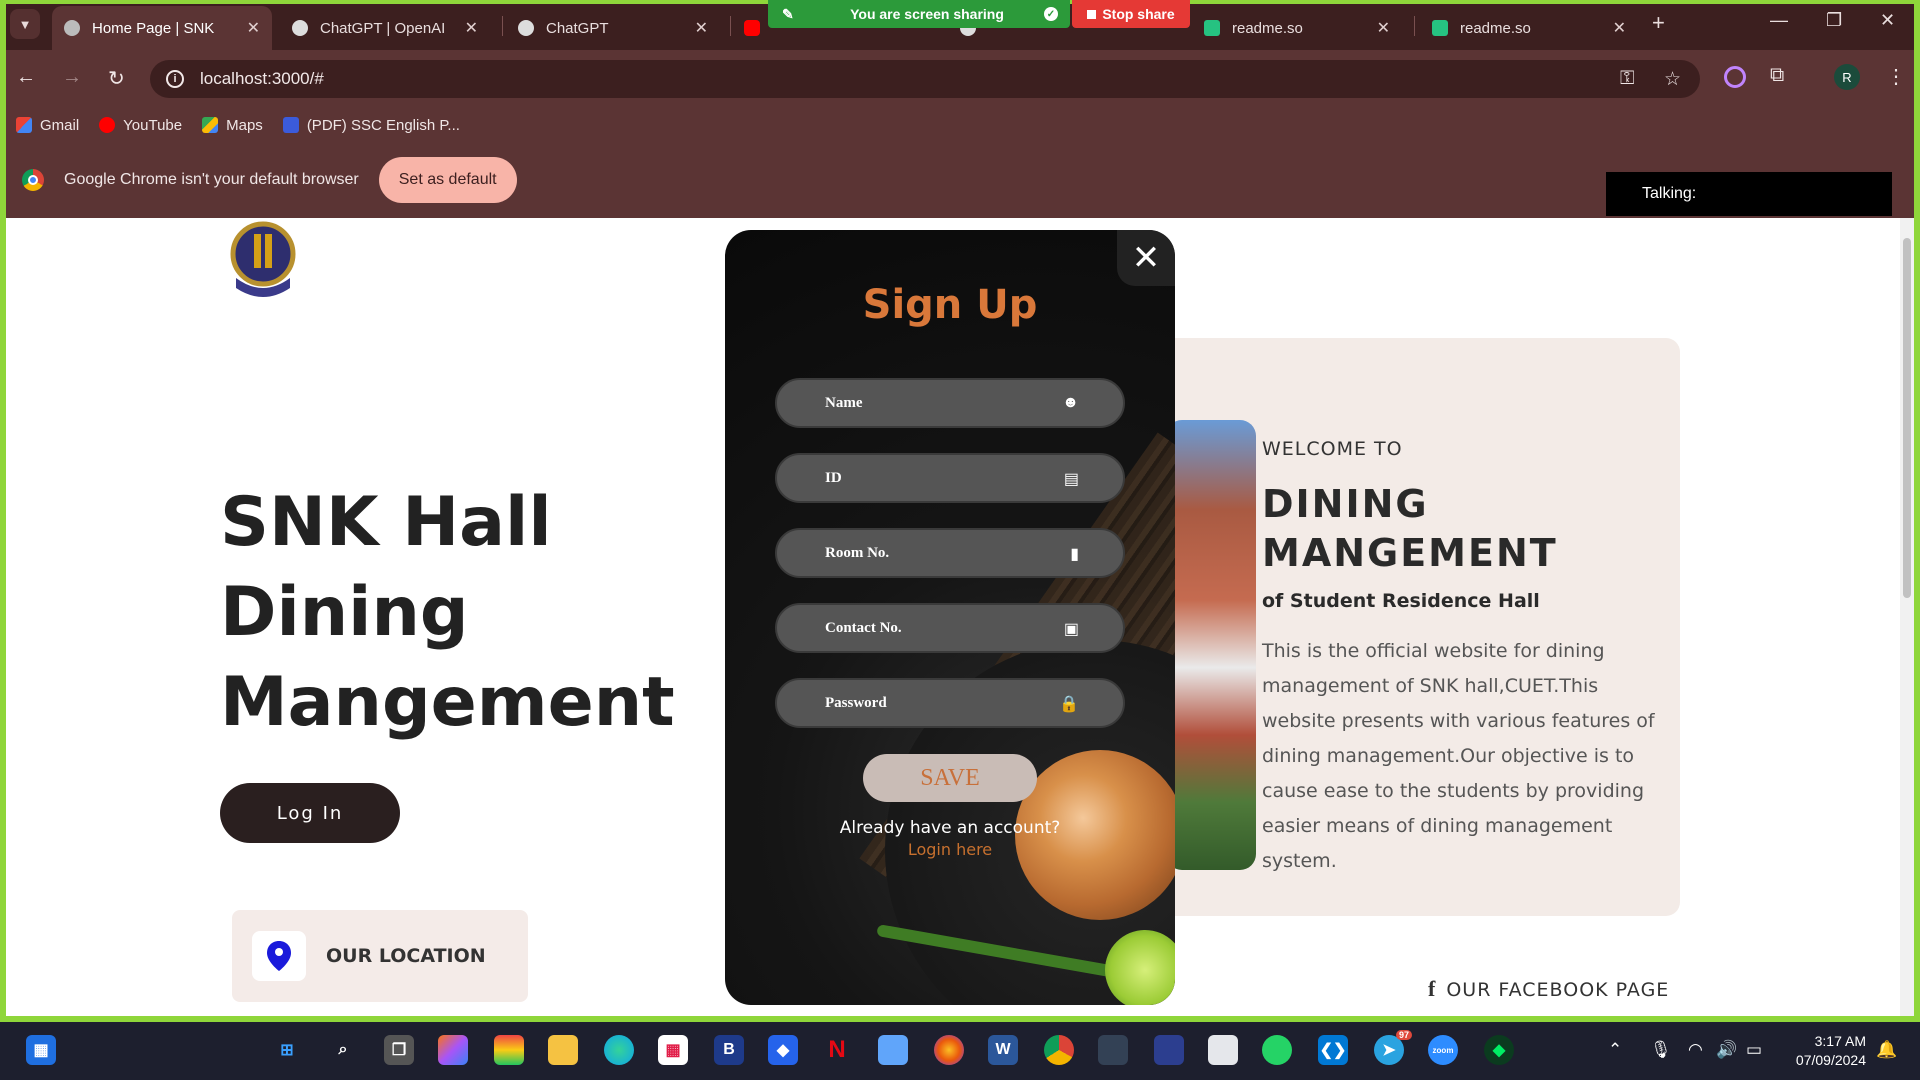 Image resolution: width=1920 pixels, height=1080 pixels. What do you see at coordinates (613, 28) in the screenshot?
I see `tab-chatgpt: ChatGPT ✕` at bounding box center [613, 28].